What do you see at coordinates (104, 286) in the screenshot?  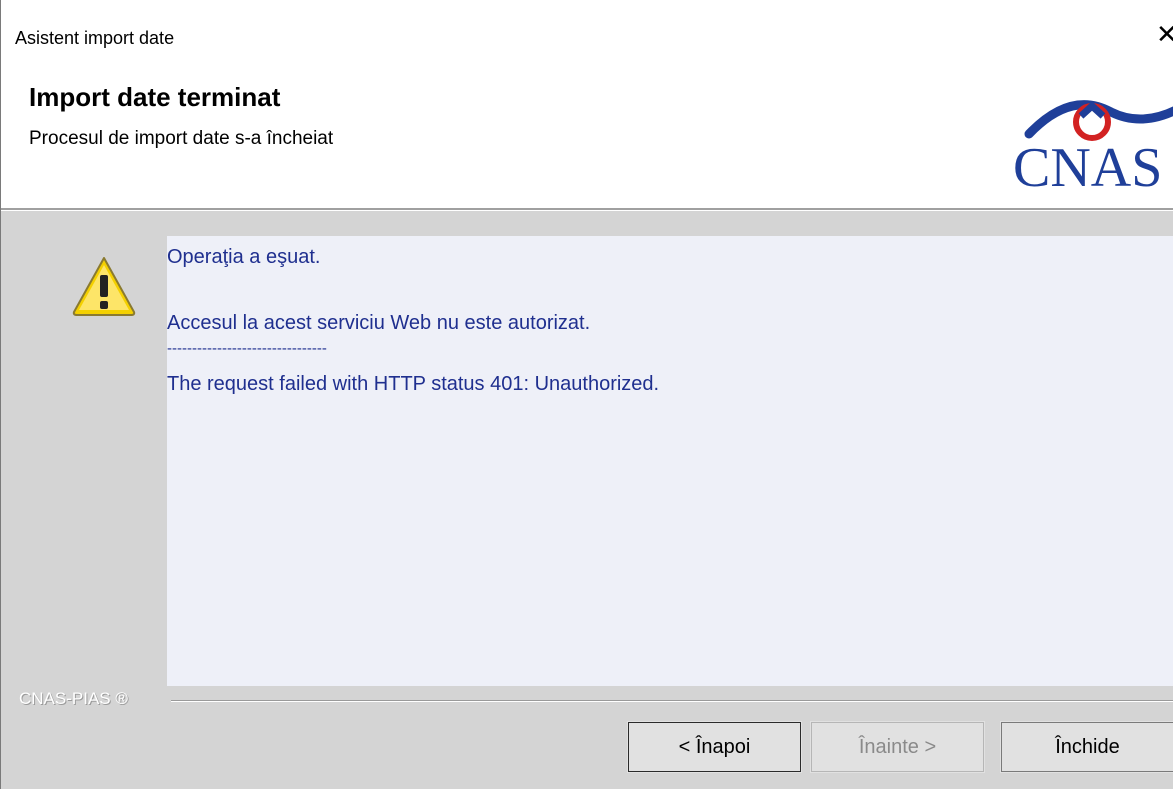 I see `warning-icon` at bounding box center [104, 286].